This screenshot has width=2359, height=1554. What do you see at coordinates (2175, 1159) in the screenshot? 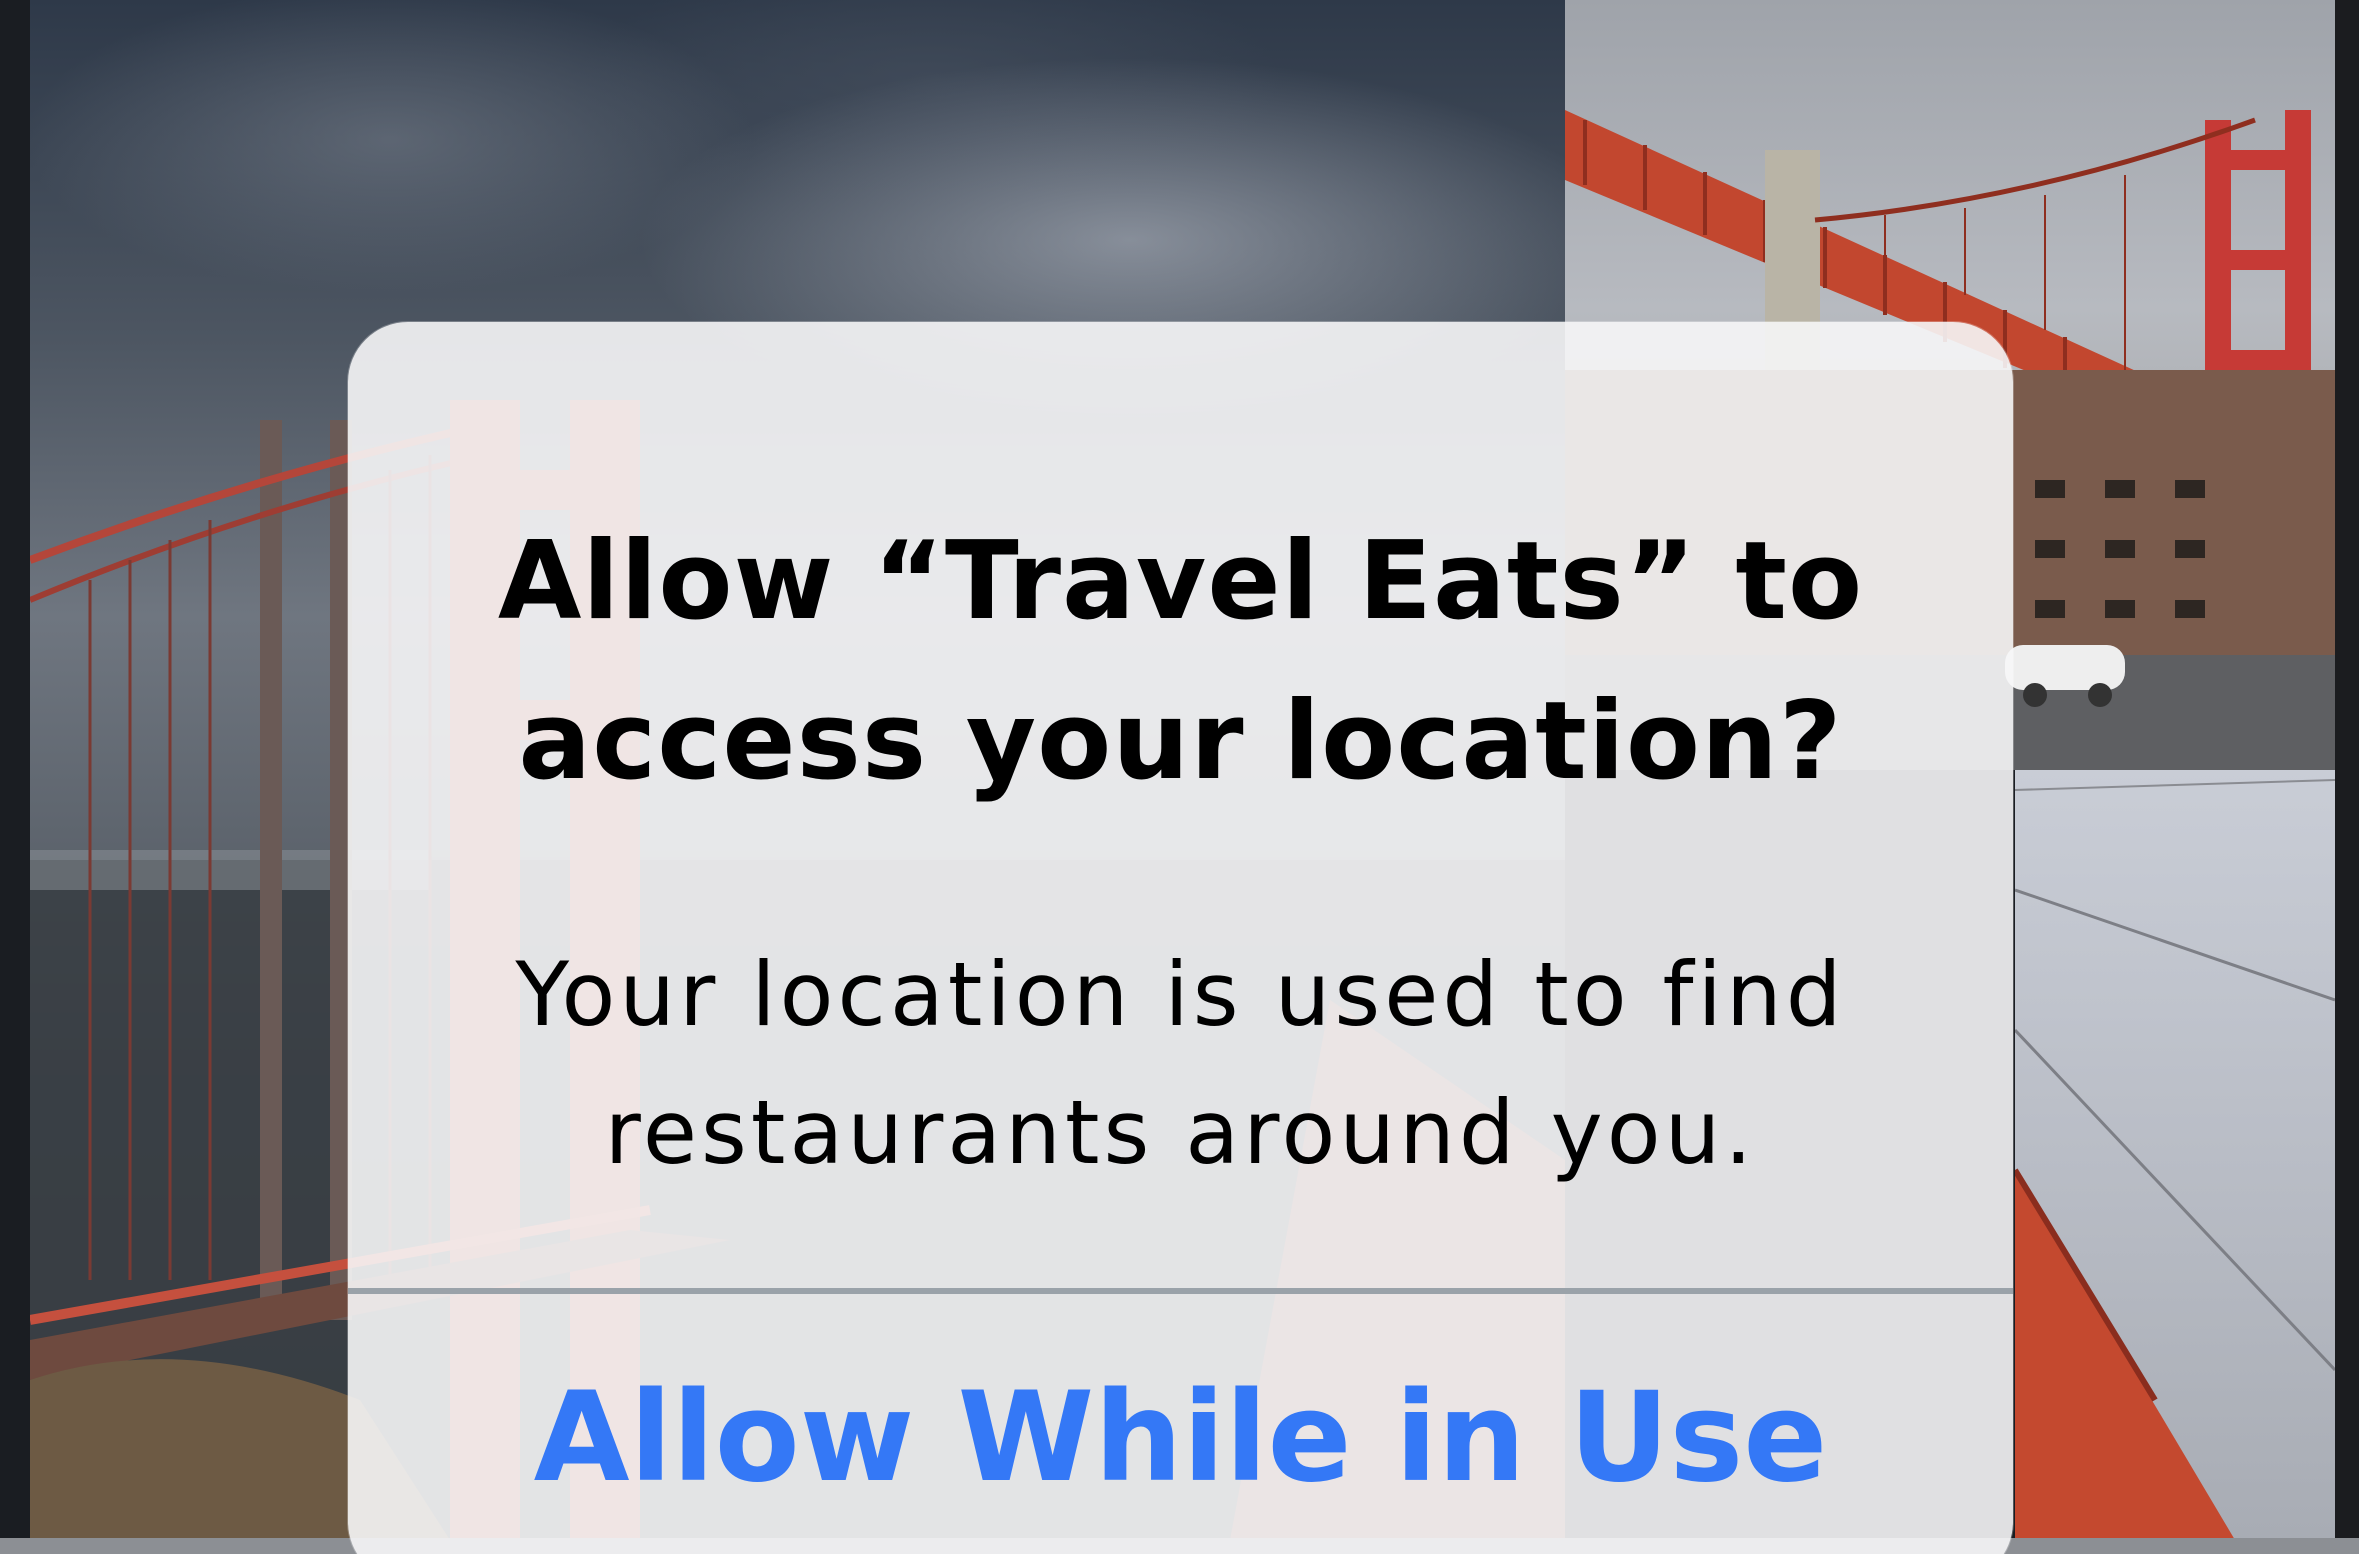
I see `bridge-railing-illustration` at bounding box center [2175, 1159].